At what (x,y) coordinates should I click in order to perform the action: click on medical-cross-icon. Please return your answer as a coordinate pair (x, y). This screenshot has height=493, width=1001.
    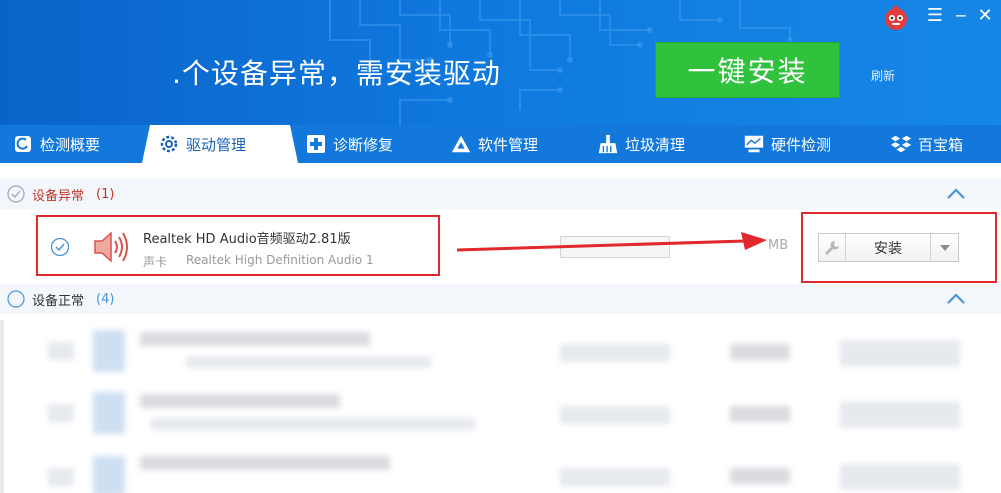
    Looking at the image, I should click on (316, 144).